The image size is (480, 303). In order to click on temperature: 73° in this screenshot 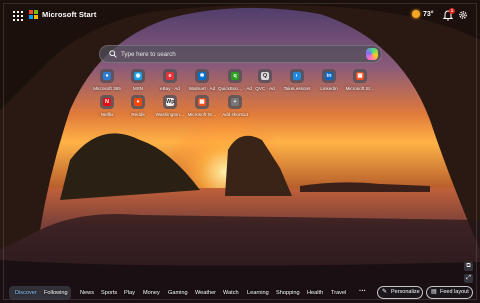, I will do `click(428, 14)`.